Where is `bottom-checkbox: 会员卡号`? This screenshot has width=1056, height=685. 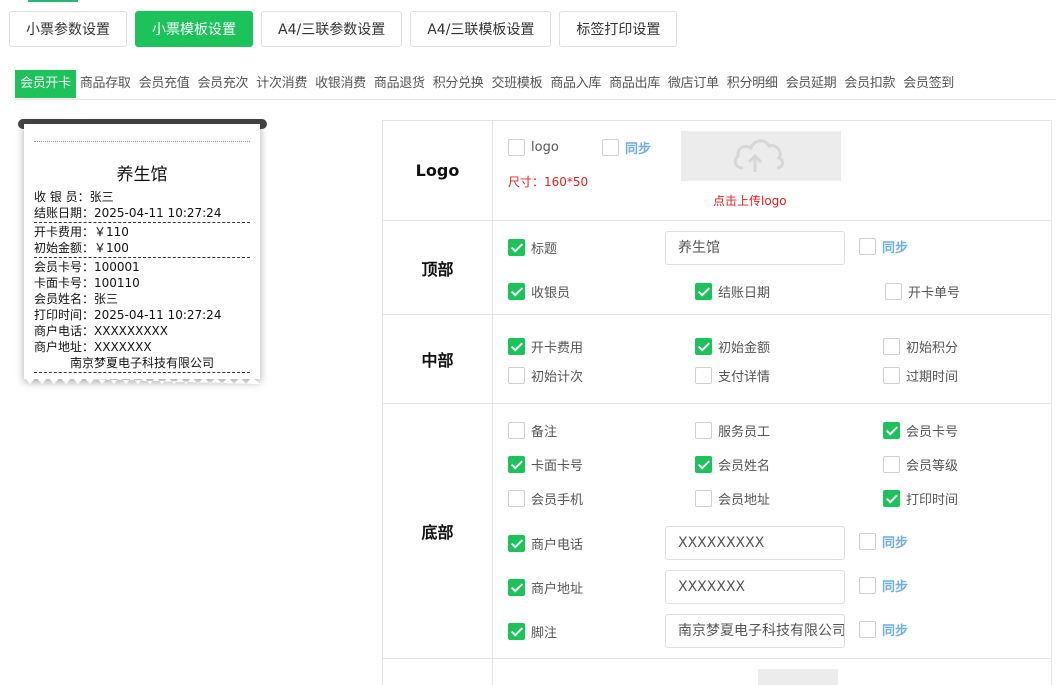 bottom-checkbox: 会员卡号 is located at coordinates (920, 430).